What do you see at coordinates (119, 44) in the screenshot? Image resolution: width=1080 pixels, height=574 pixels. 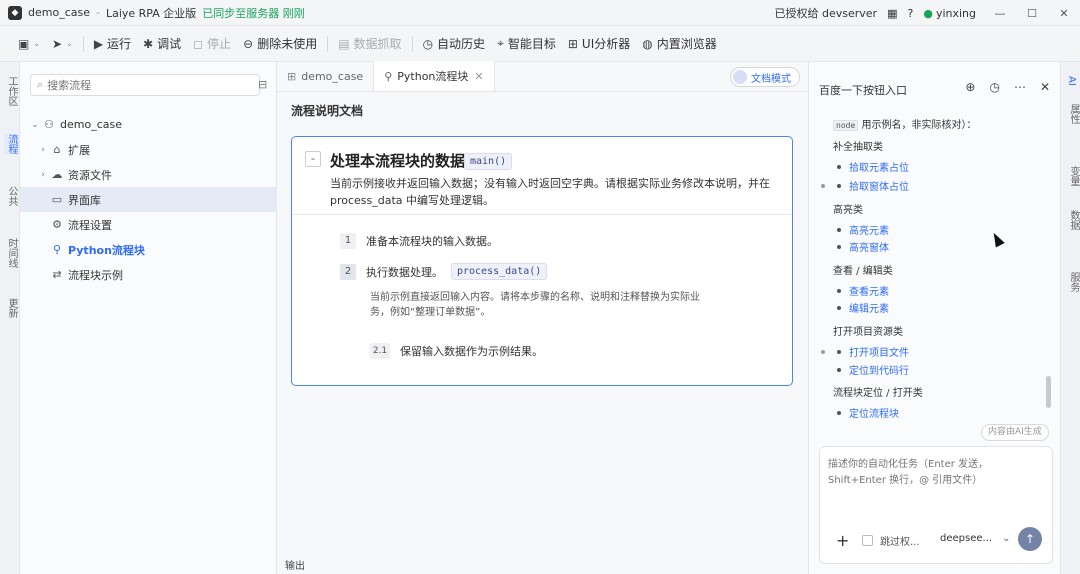 I see `run-label: 运行` at bounding box center [119, 44].